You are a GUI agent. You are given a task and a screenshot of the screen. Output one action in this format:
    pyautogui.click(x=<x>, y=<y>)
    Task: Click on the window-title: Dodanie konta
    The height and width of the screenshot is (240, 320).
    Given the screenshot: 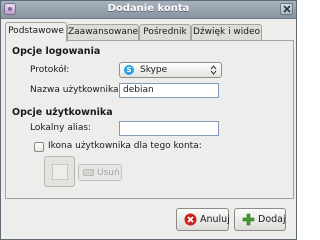 What is the action you would take?
    pyautogui.click(x=148, y=8)
    